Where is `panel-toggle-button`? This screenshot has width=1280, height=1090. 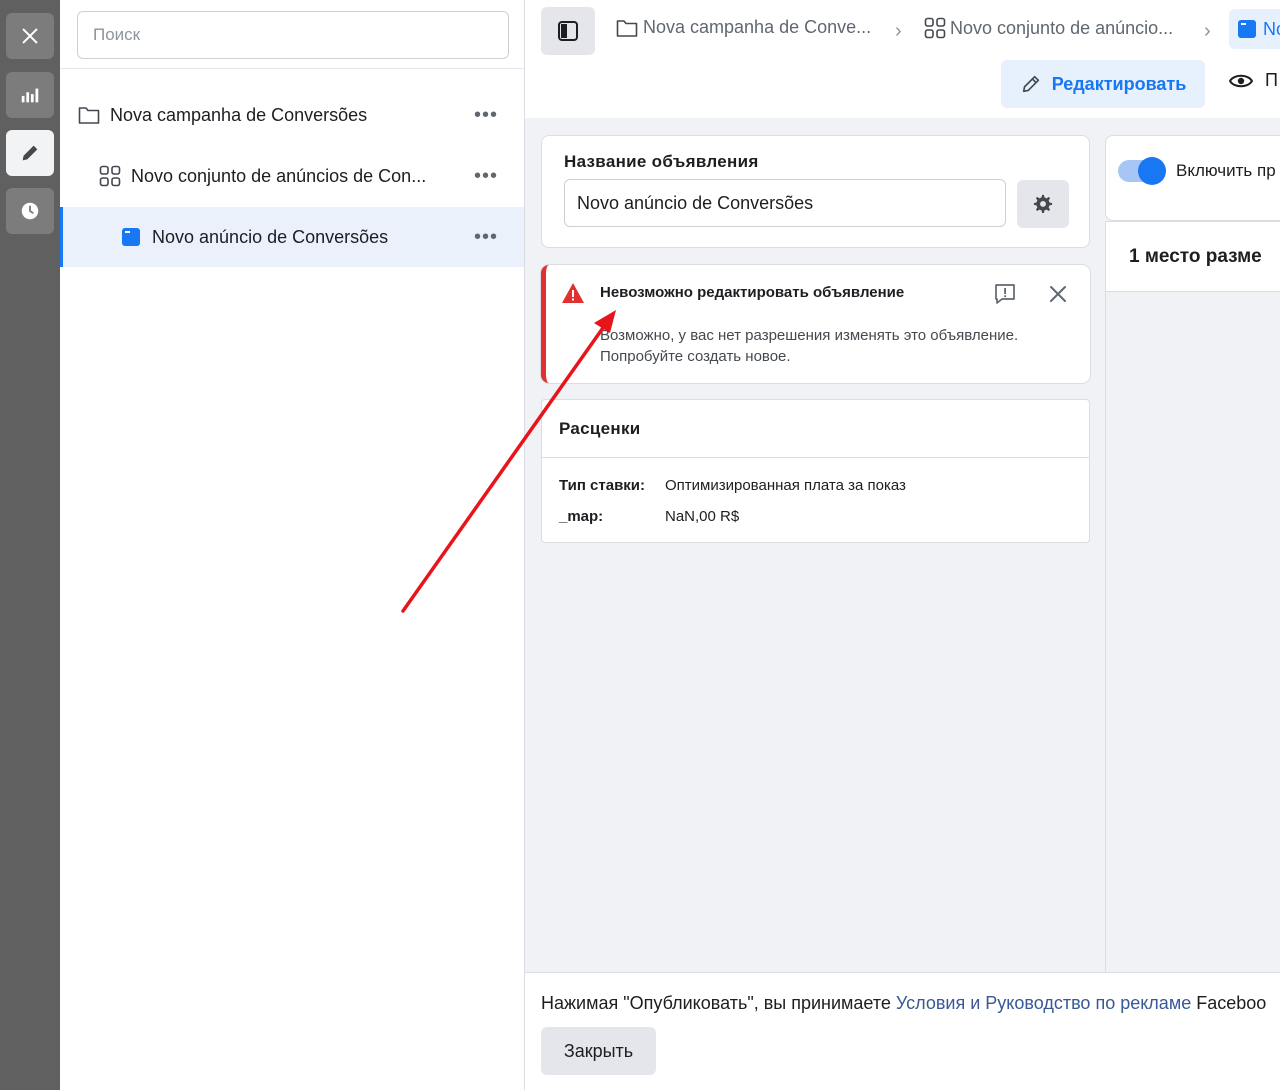
panel-toggle-button is located at coordinates (568, 31).